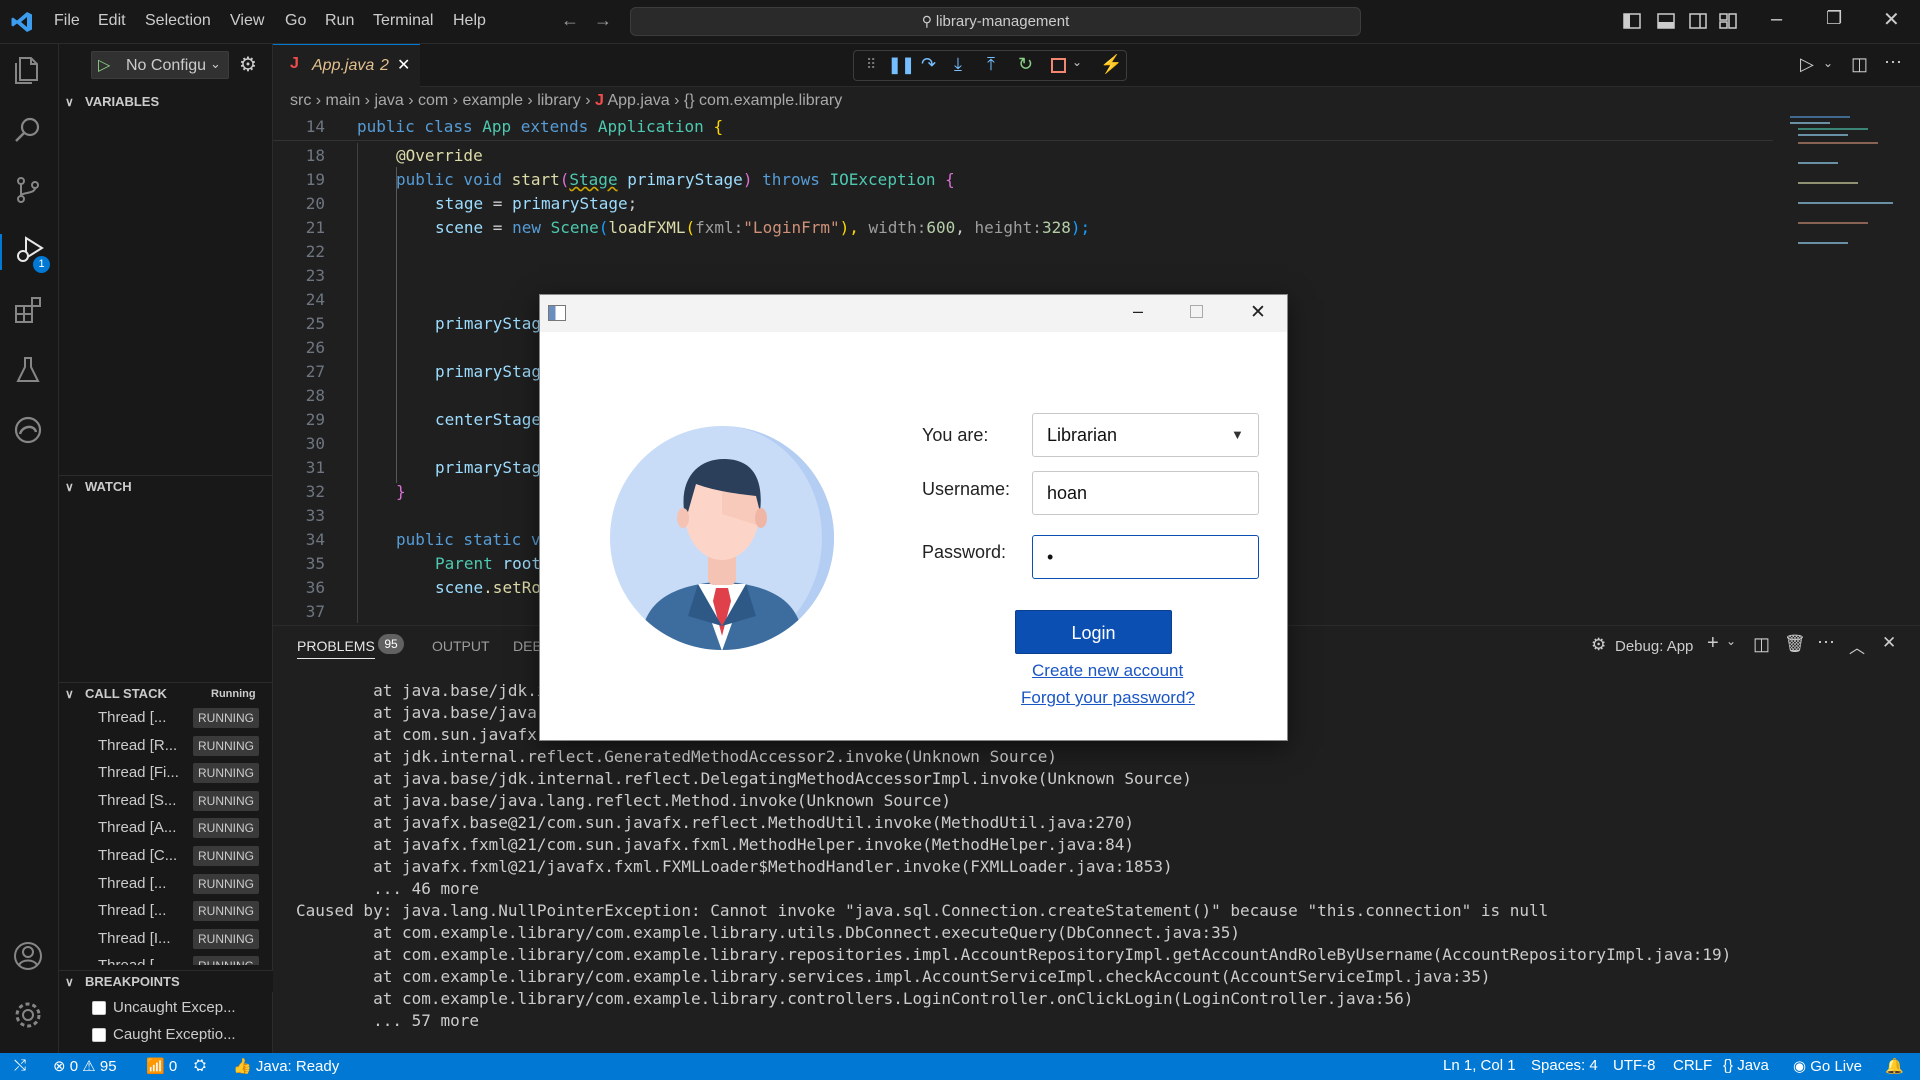 The image size is (1920, 1080). What do you see at coordinates (339, 21) in the screenshot?
I see `menu-run: Run` at bounding box center [339, 21].